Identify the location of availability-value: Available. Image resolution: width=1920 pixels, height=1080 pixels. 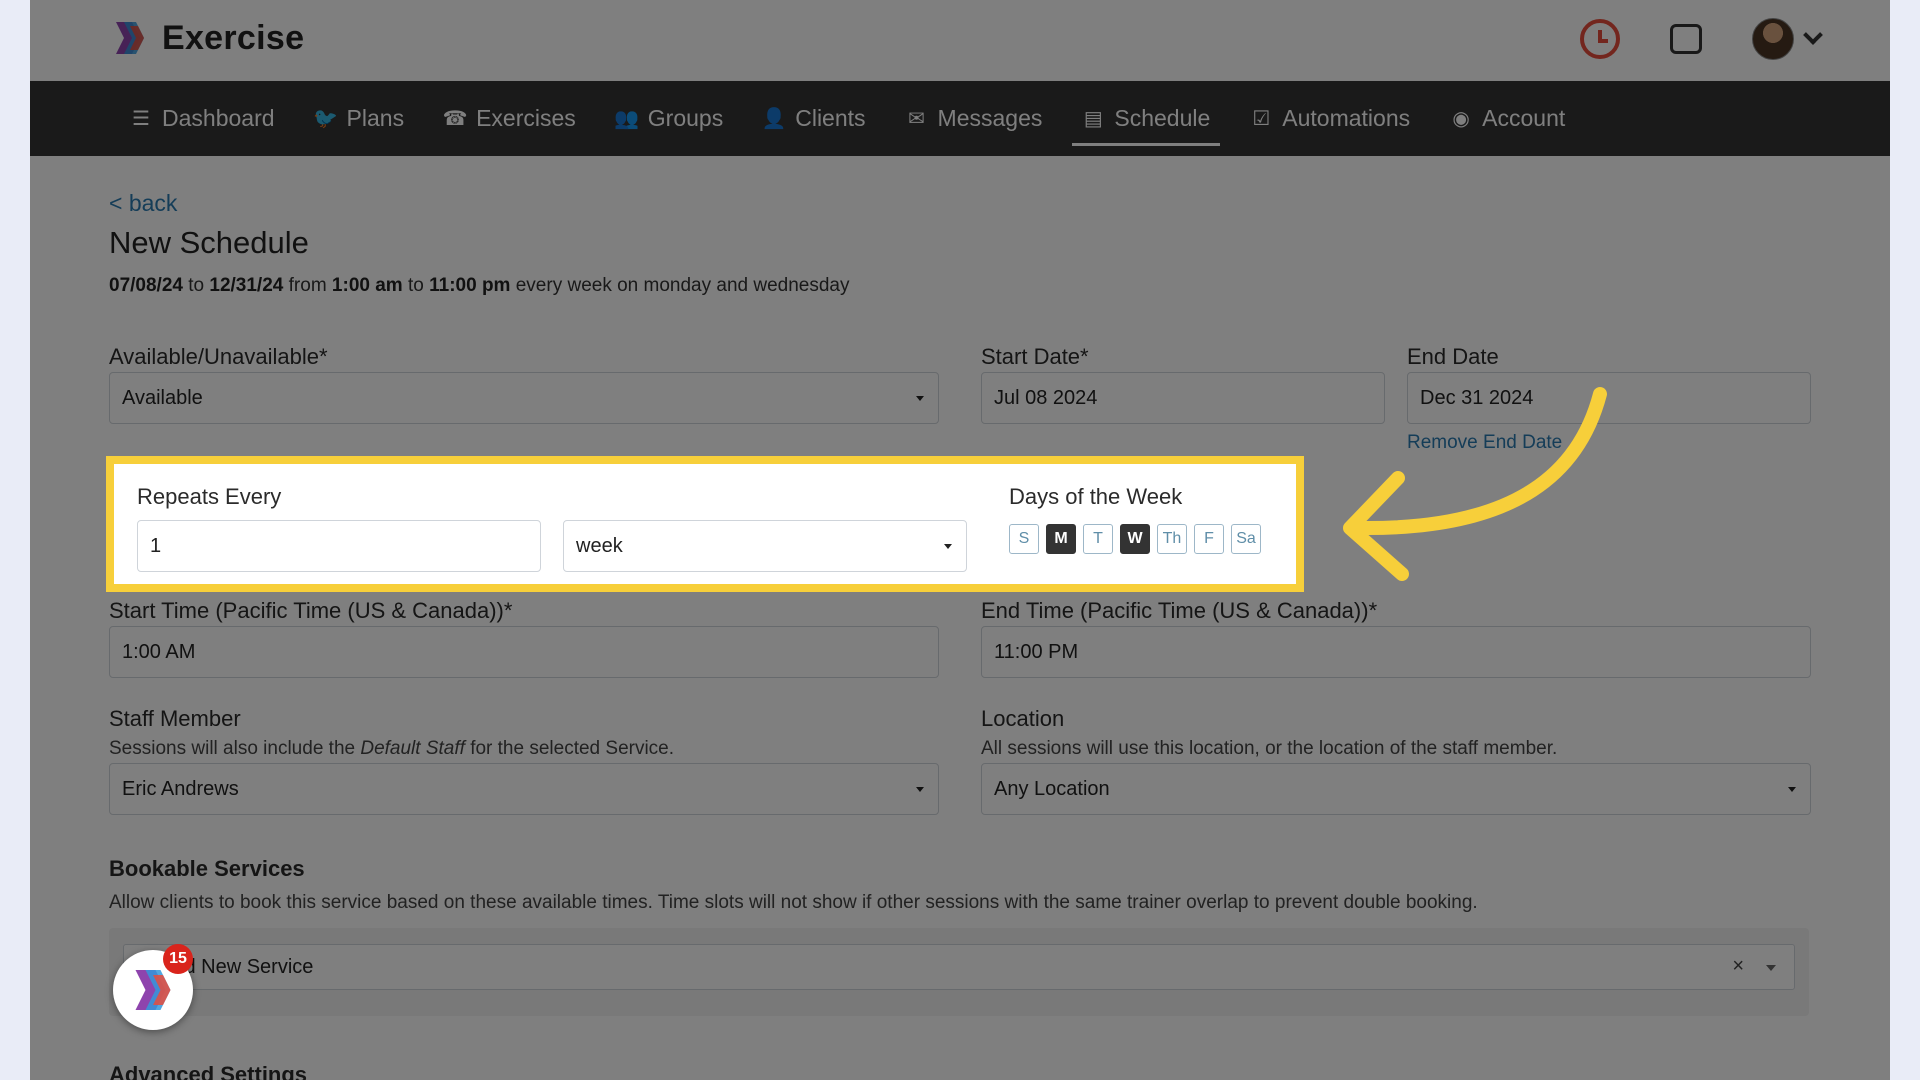
(162, 397).